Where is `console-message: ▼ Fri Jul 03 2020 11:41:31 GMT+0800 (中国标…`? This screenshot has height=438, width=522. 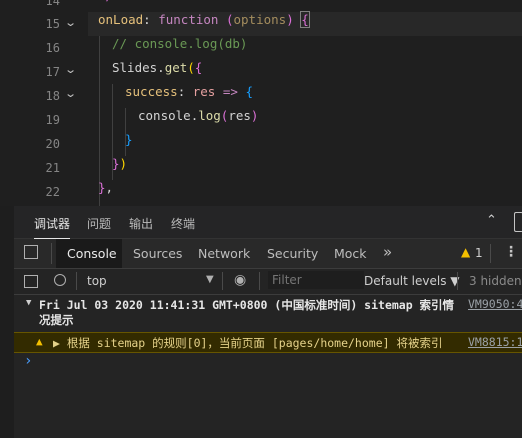
console-message: ▼ Fri Jul 03 2020 11:41:31 GMT+0800 (中国标… is located at coordinates (268, 314).